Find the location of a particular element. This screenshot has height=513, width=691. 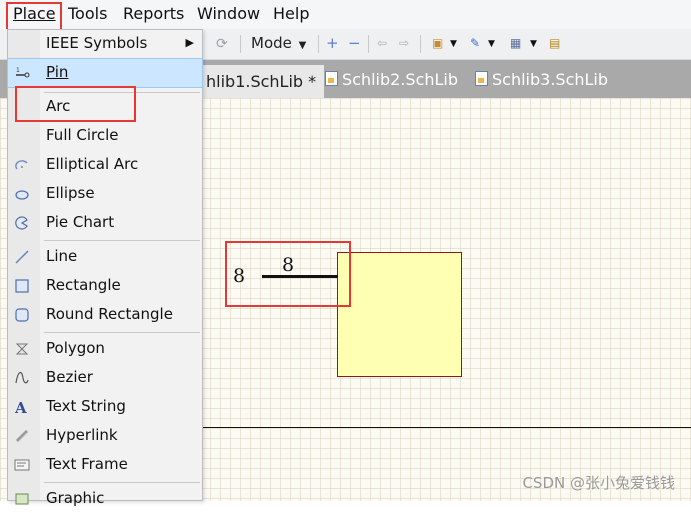

redo-icon: ⟳ is located at coordinates (222, 44).